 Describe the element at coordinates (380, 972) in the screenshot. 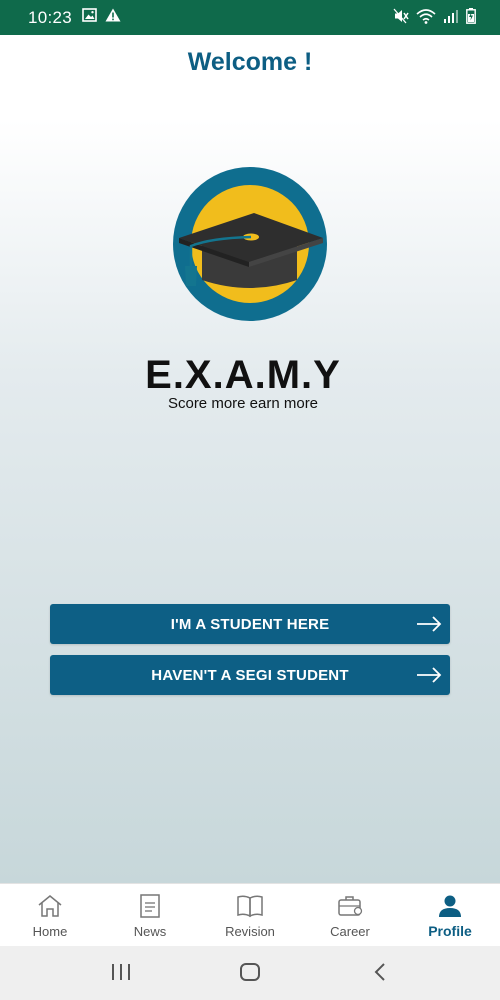

I see `back-icon` at that location.